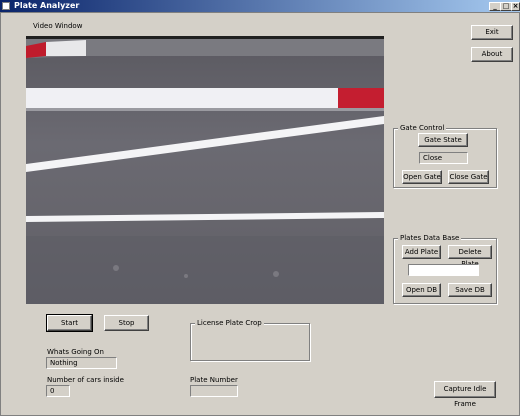 This screenshot has width=520, height=416. I want to click on delete-plate-button: Delete Plate, so click(470, 256).